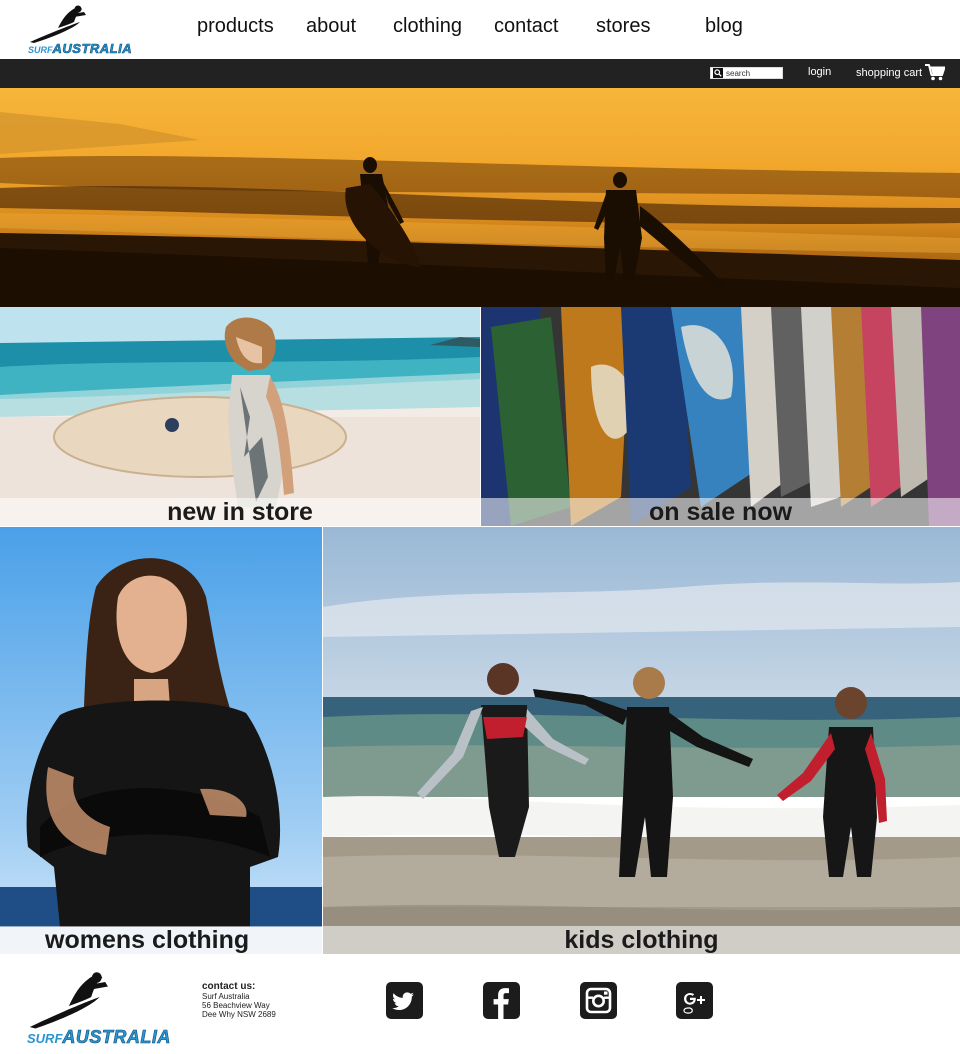  Describe the element at coordinates (718, 73) in the screenshot. I see `search-icon` at that location.